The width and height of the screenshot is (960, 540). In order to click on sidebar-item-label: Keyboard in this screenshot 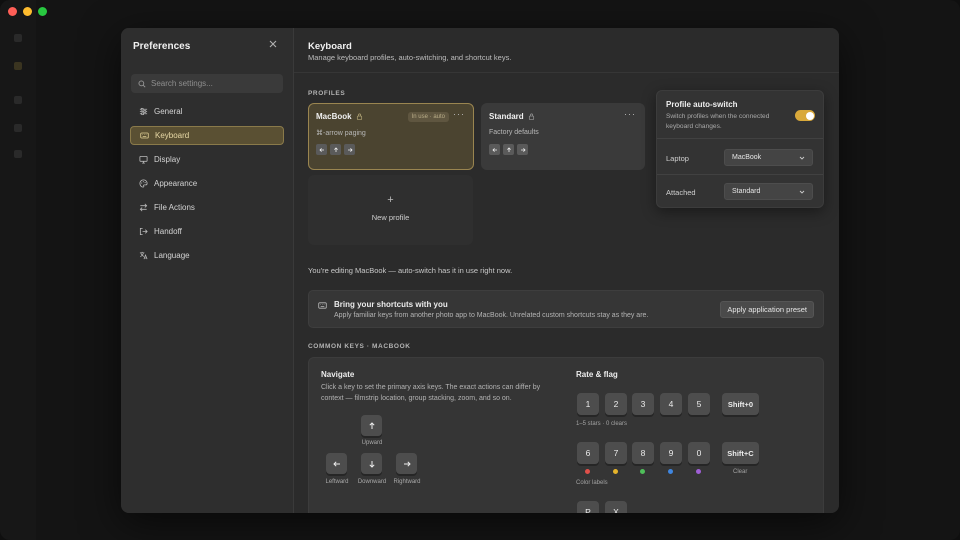, I will do `click(172, 135)`.